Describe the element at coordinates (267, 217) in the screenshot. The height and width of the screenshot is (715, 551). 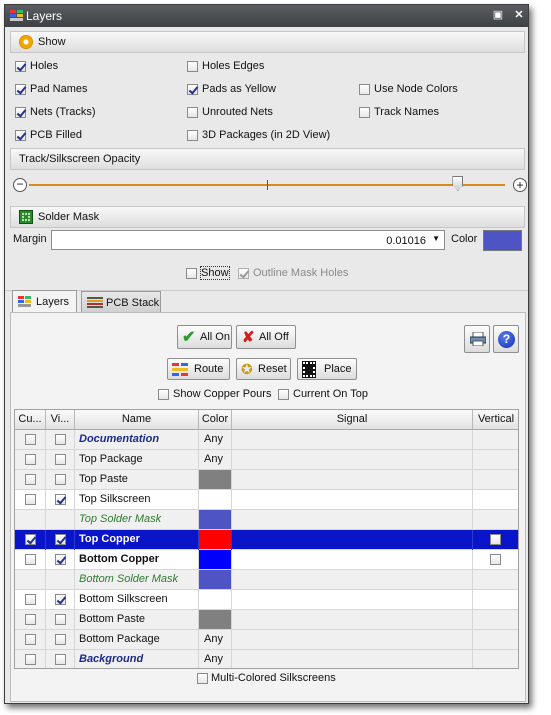
I see `solder-mask-header: Solder Mask` at that location.